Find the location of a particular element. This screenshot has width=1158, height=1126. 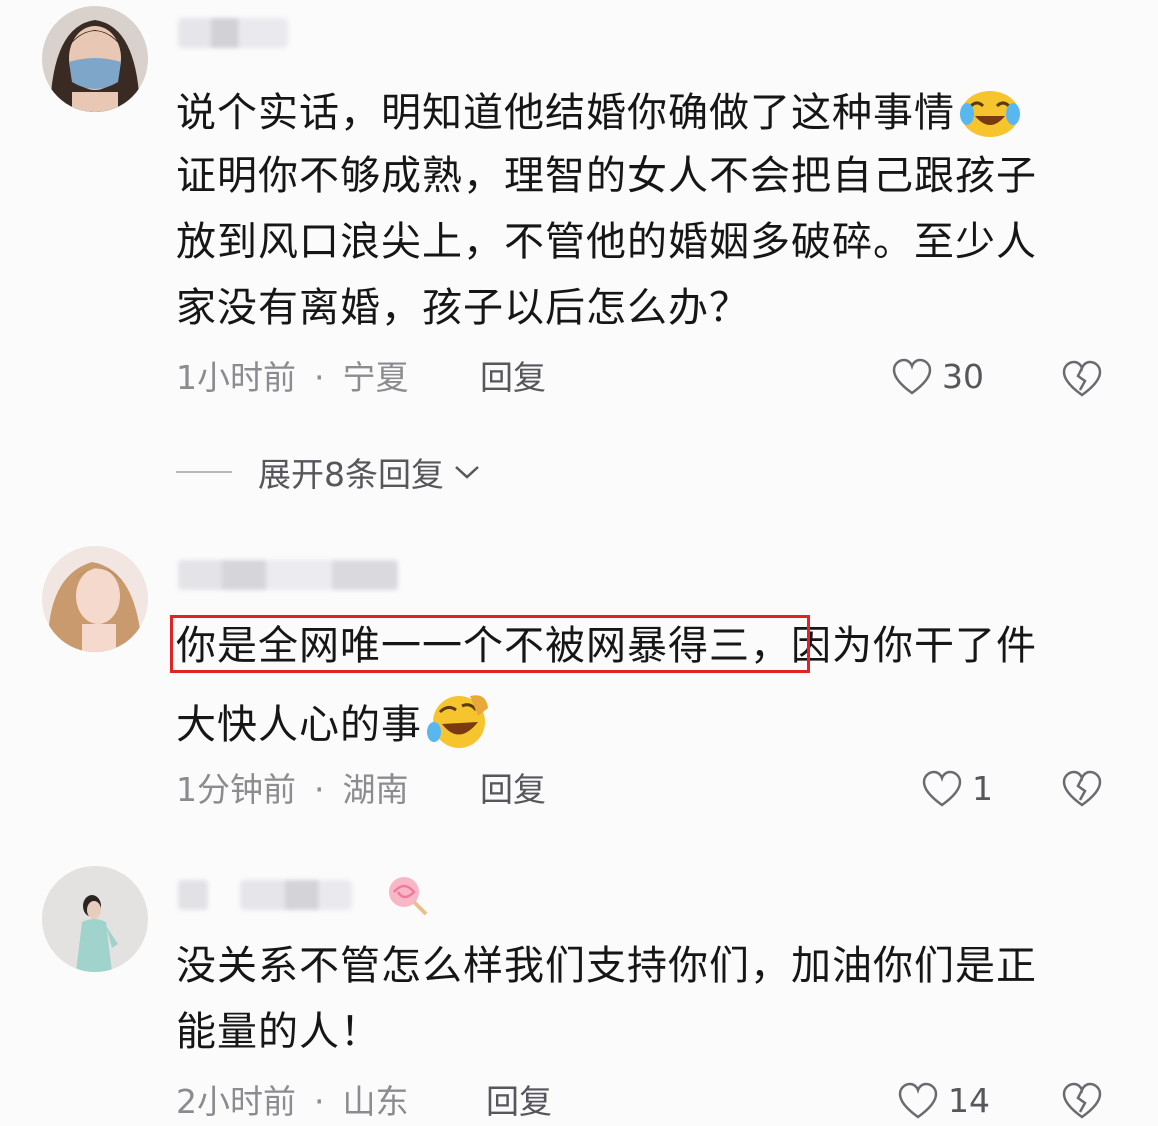

location: 宁夏 is located at coordinates (375, 377).